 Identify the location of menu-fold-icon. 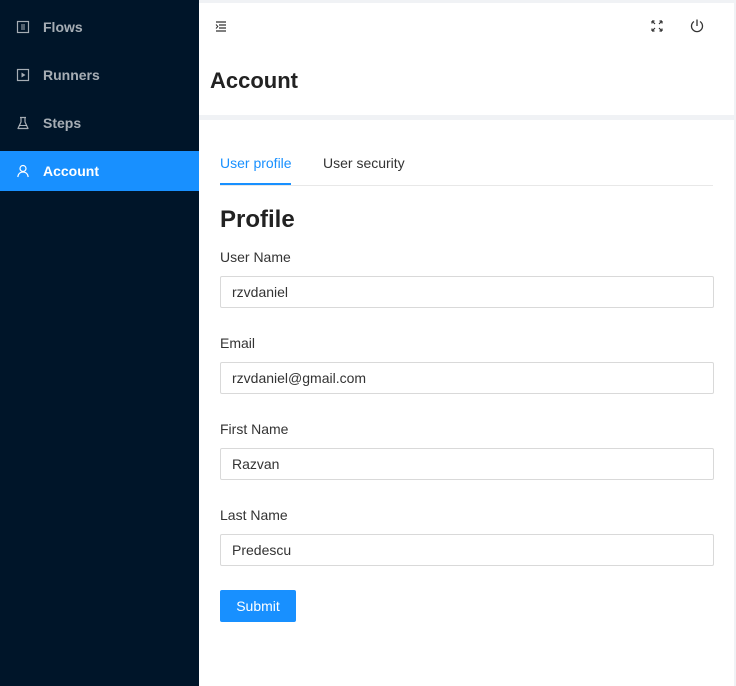
(220, 26).